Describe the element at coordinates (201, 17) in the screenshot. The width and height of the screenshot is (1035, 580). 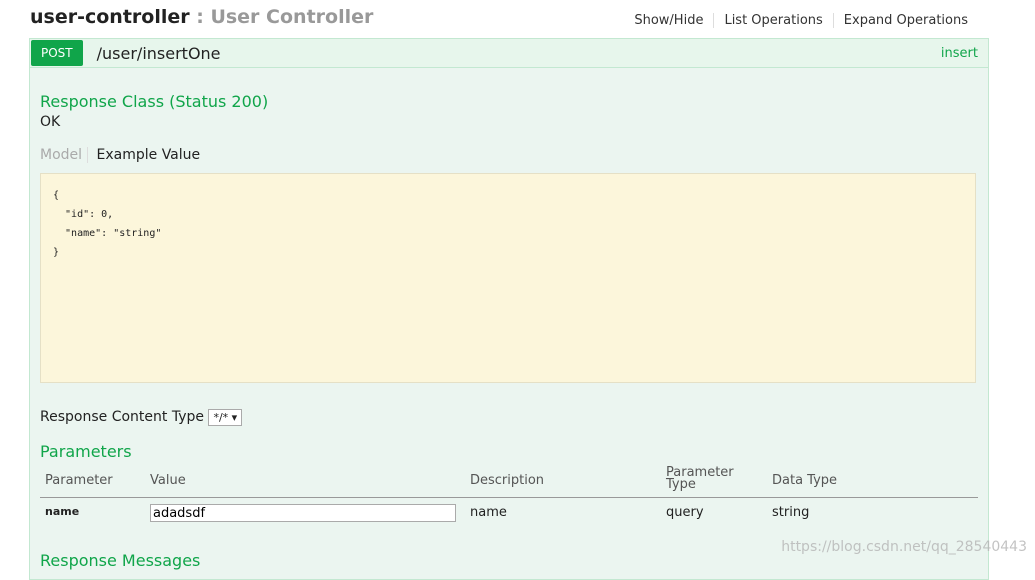
I see `resource-title: user-controller : User Controller` at that location.